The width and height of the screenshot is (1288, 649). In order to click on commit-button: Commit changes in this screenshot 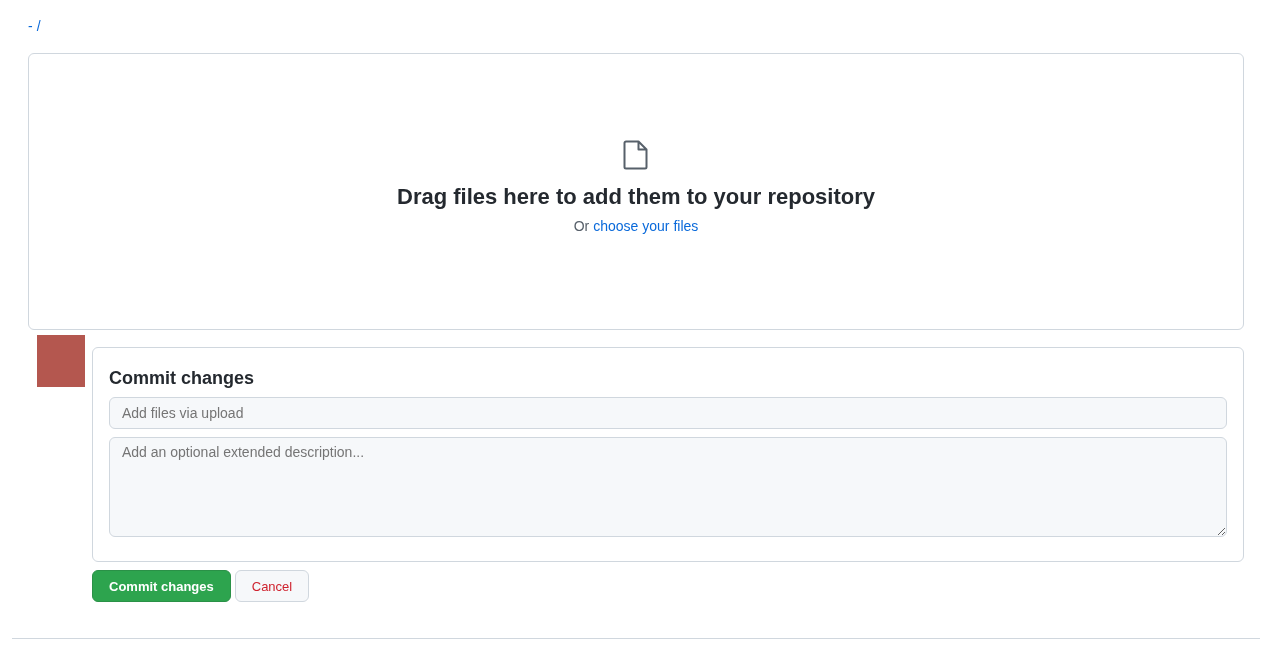, I will do `click(161, 586)`.